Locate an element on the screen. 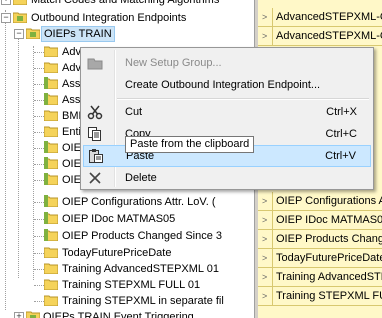  menu-item-label: Cut is located at coordinates (134, 112).